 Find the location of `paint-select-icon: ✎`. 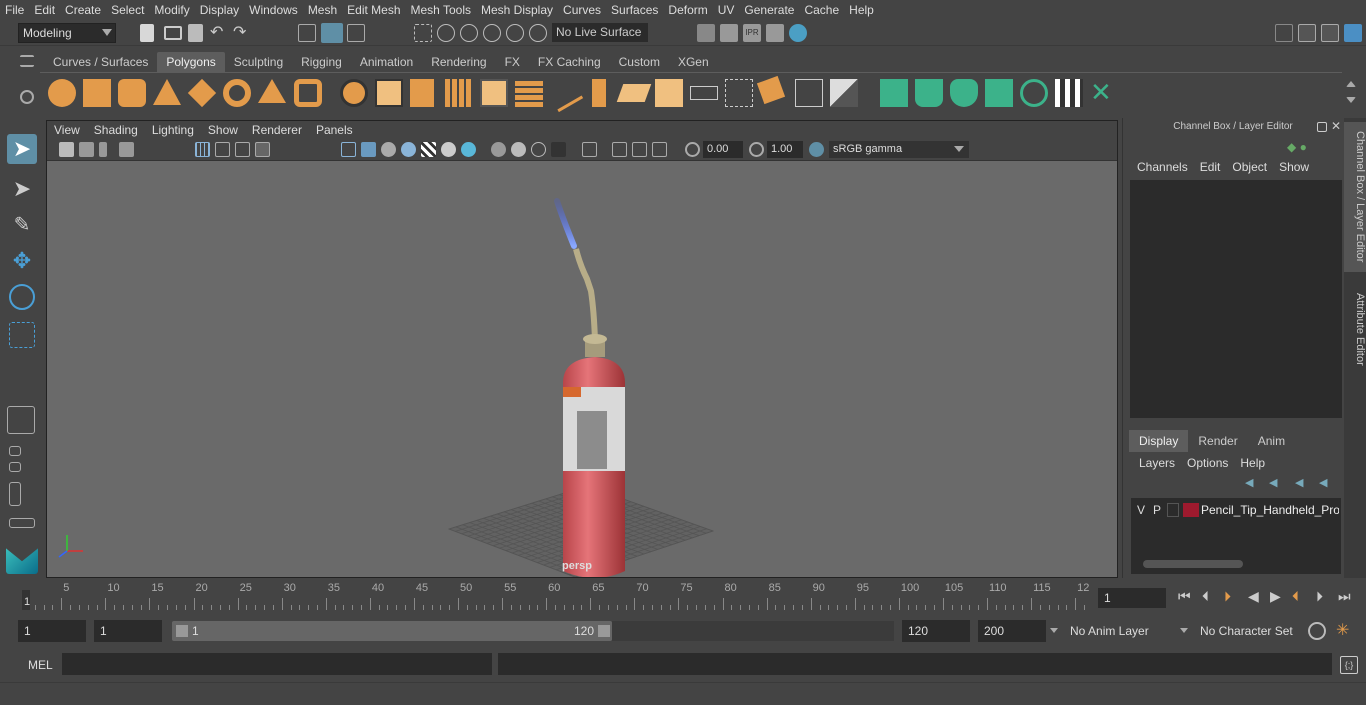

paint-select-icon: ✎ is located at coordinates (22, 225).